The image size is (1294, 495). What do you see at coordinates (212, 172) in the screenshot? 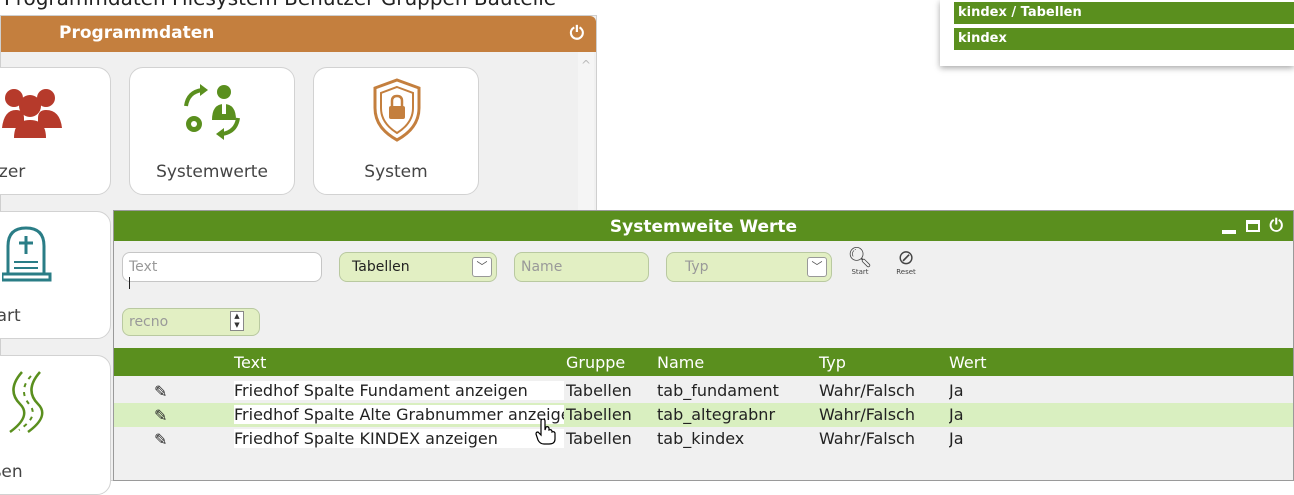
I see `tile-label: Systemwerte` at bounding box center [212, 172].